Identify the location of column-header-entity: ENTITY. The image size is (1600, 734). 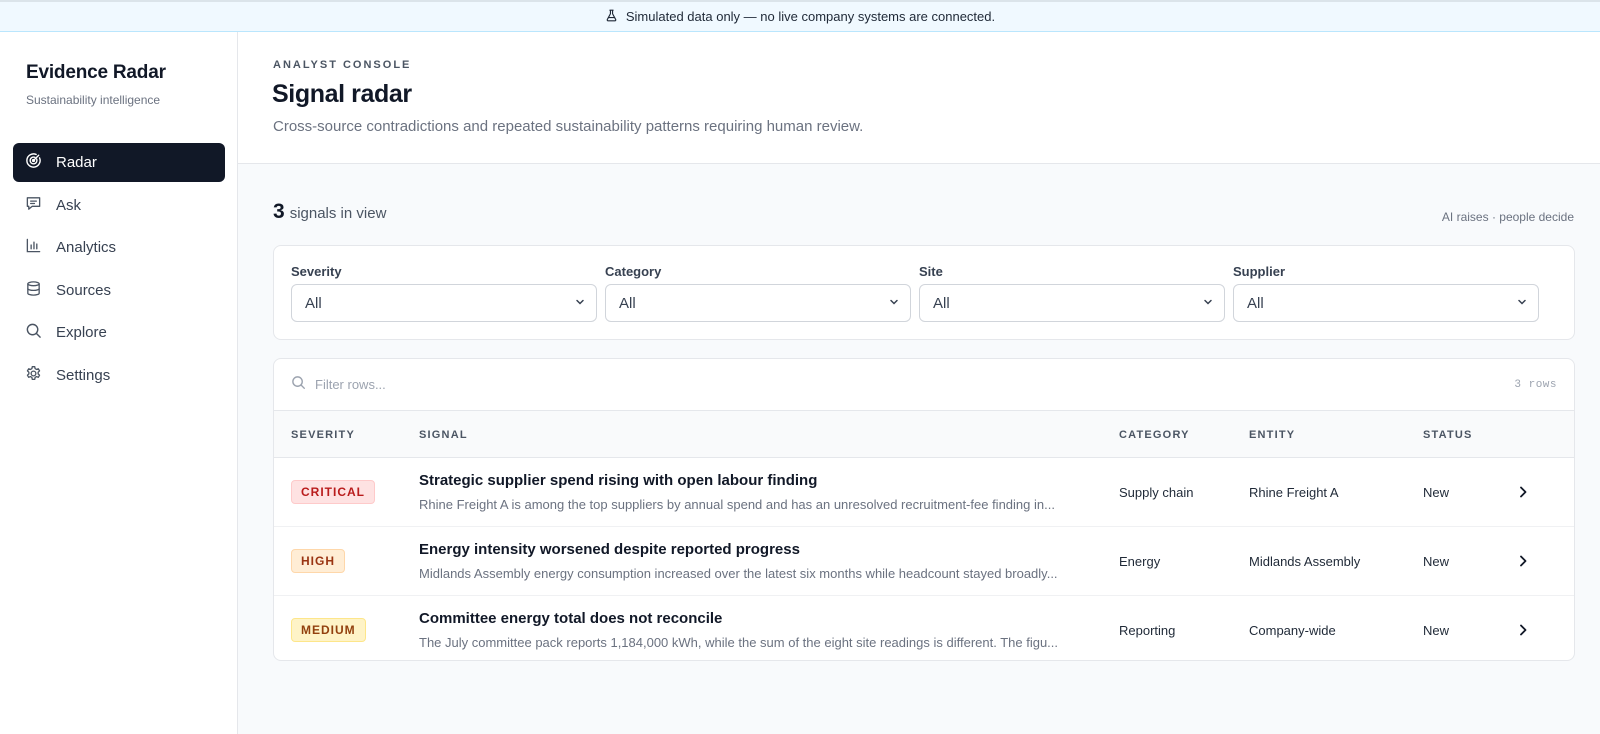
(1272, 435).